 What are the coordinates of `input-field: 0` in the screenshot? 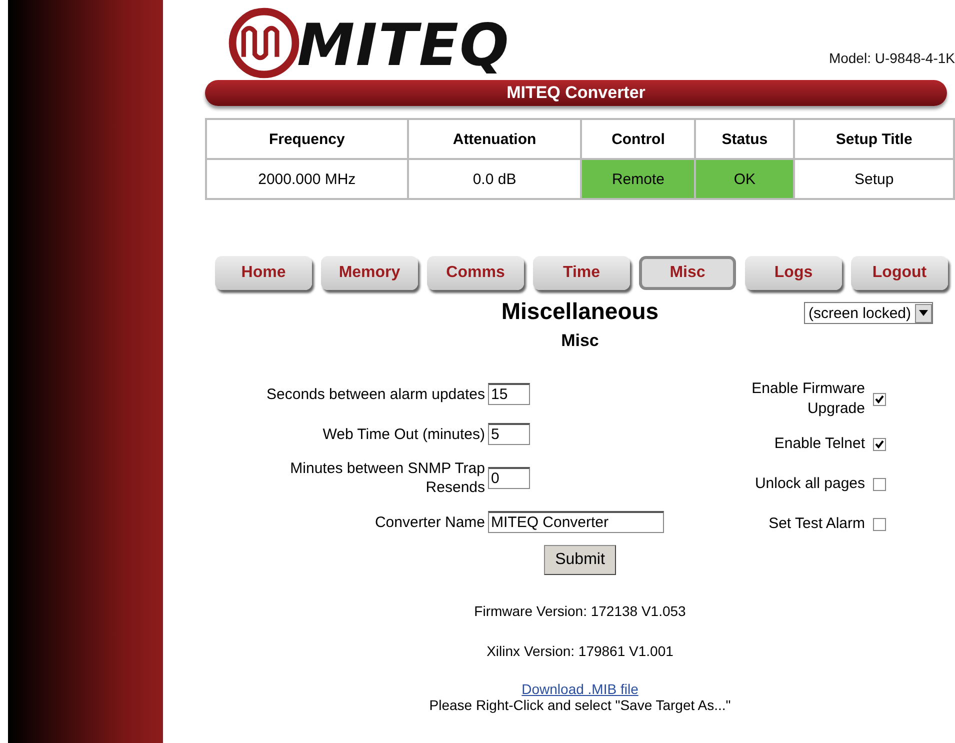 It's located at (509, 478).